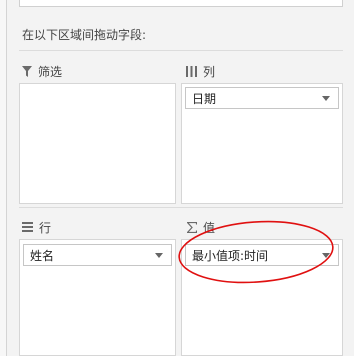  What do you see at coordinates (45, 227) in the screenshot?
I see `rows-area-title: 行` at bounding box center [45, 227].